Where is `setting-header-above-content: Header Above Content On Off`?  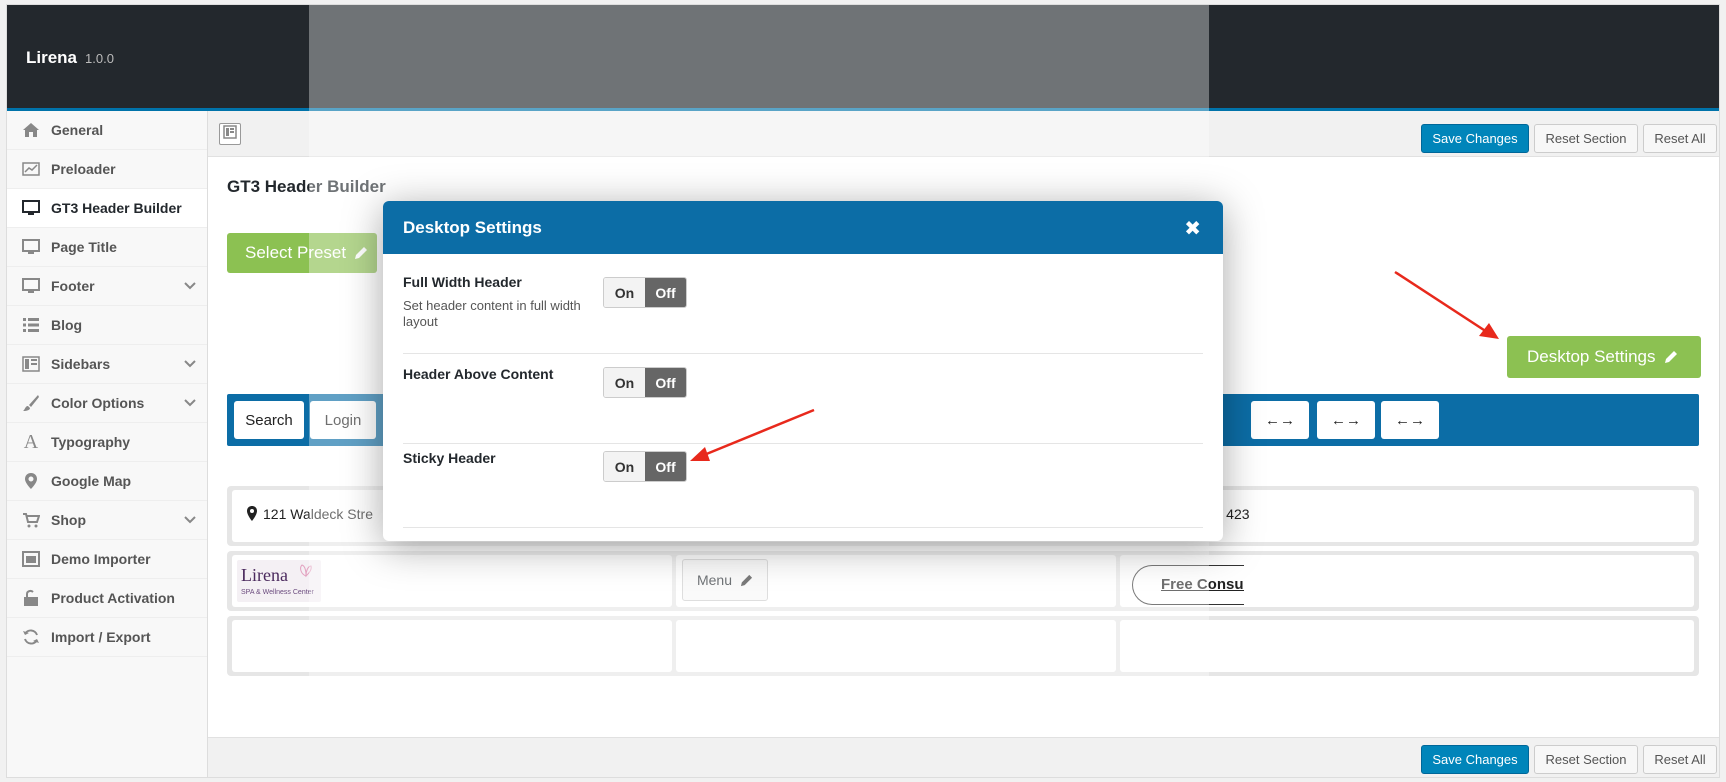
setting-header-above-content: Header Above Content On Off is located at coordinates (803, 405).